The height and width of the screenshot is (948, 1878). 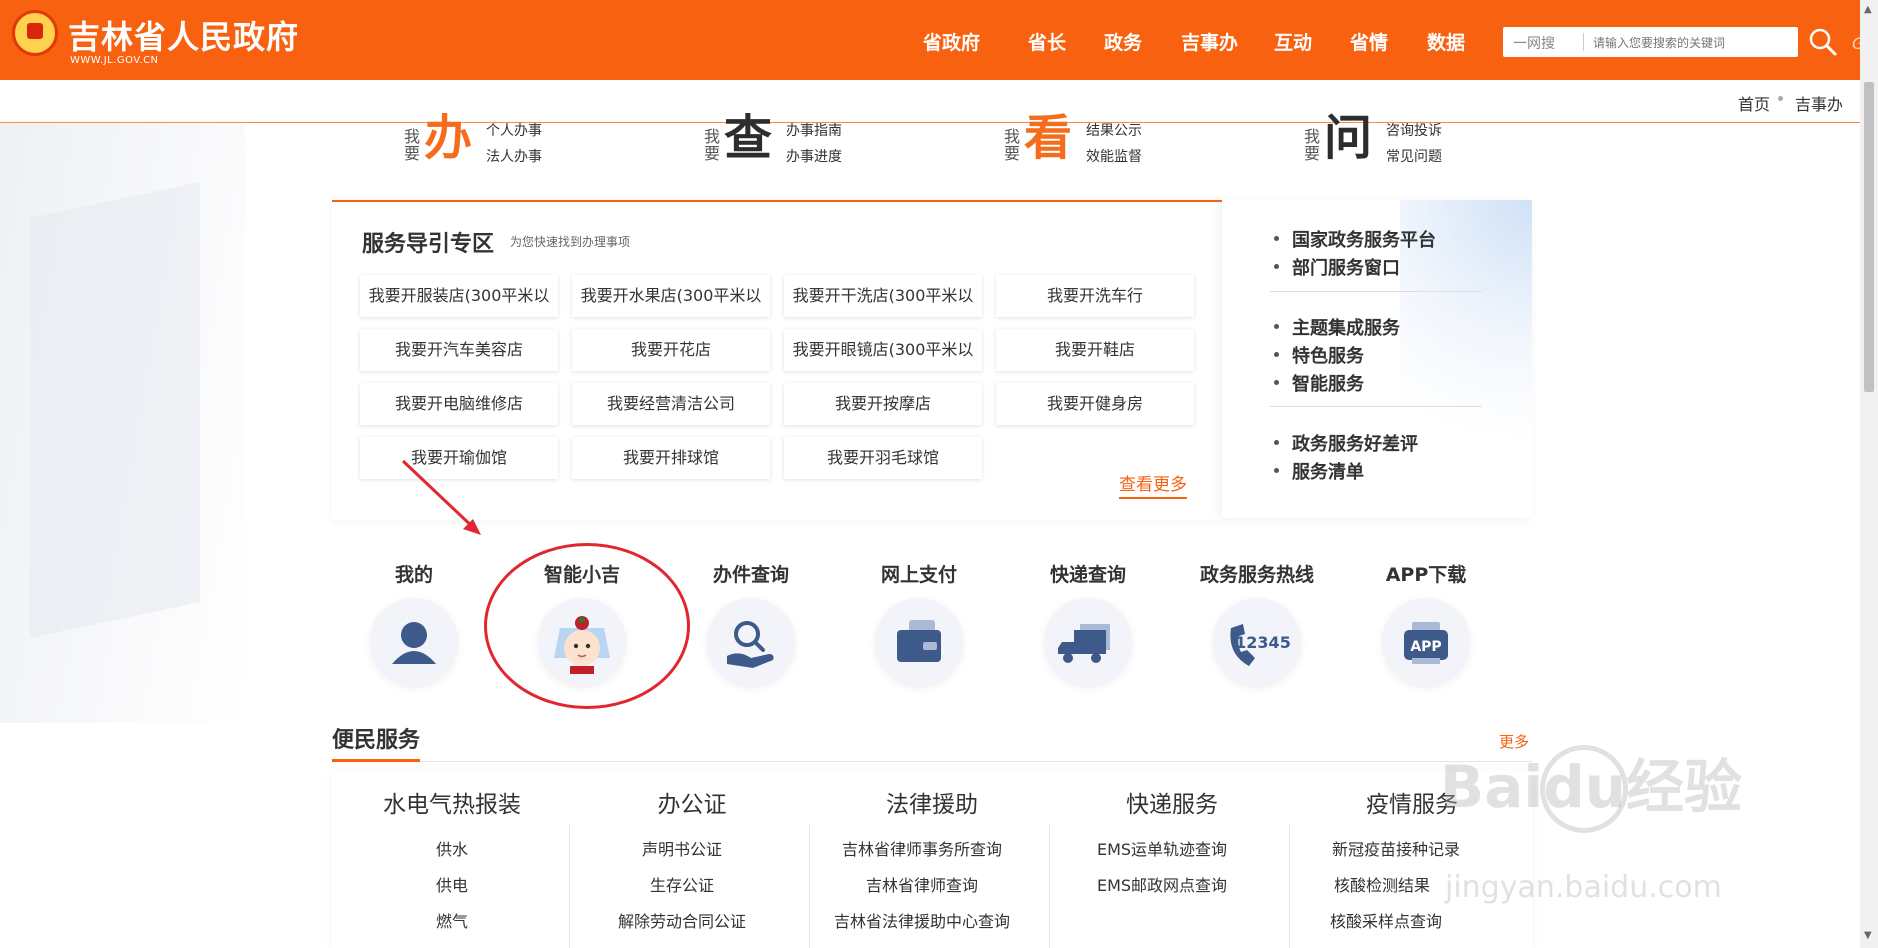 What do you see at coordinates (748, 138) in the screenshot?
I see `want-big-char: 查` at bounding box center [748, 138].